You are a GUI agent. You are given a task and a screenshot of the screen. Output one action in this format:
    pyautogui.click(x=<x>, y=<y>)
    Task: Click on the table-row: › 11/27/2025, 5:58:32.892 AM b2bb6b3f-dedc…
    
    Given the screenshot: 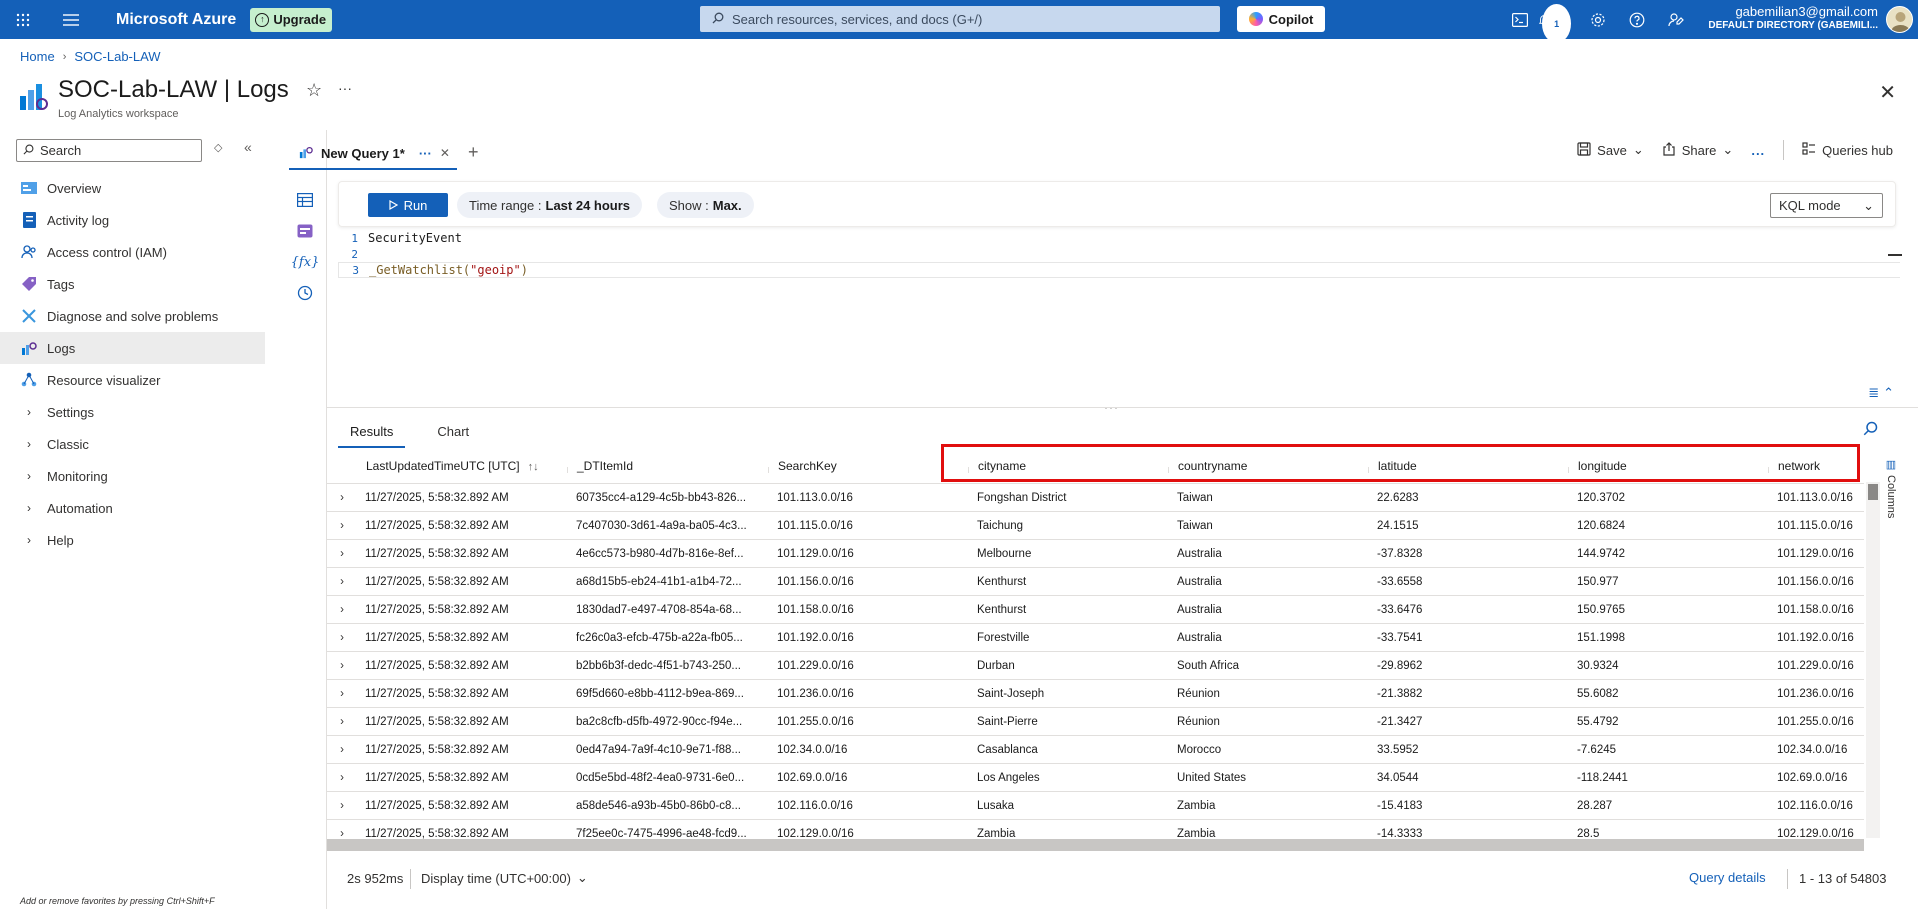 What is the action you would take?
    pyautogui.click(x=1095, y=666)
    